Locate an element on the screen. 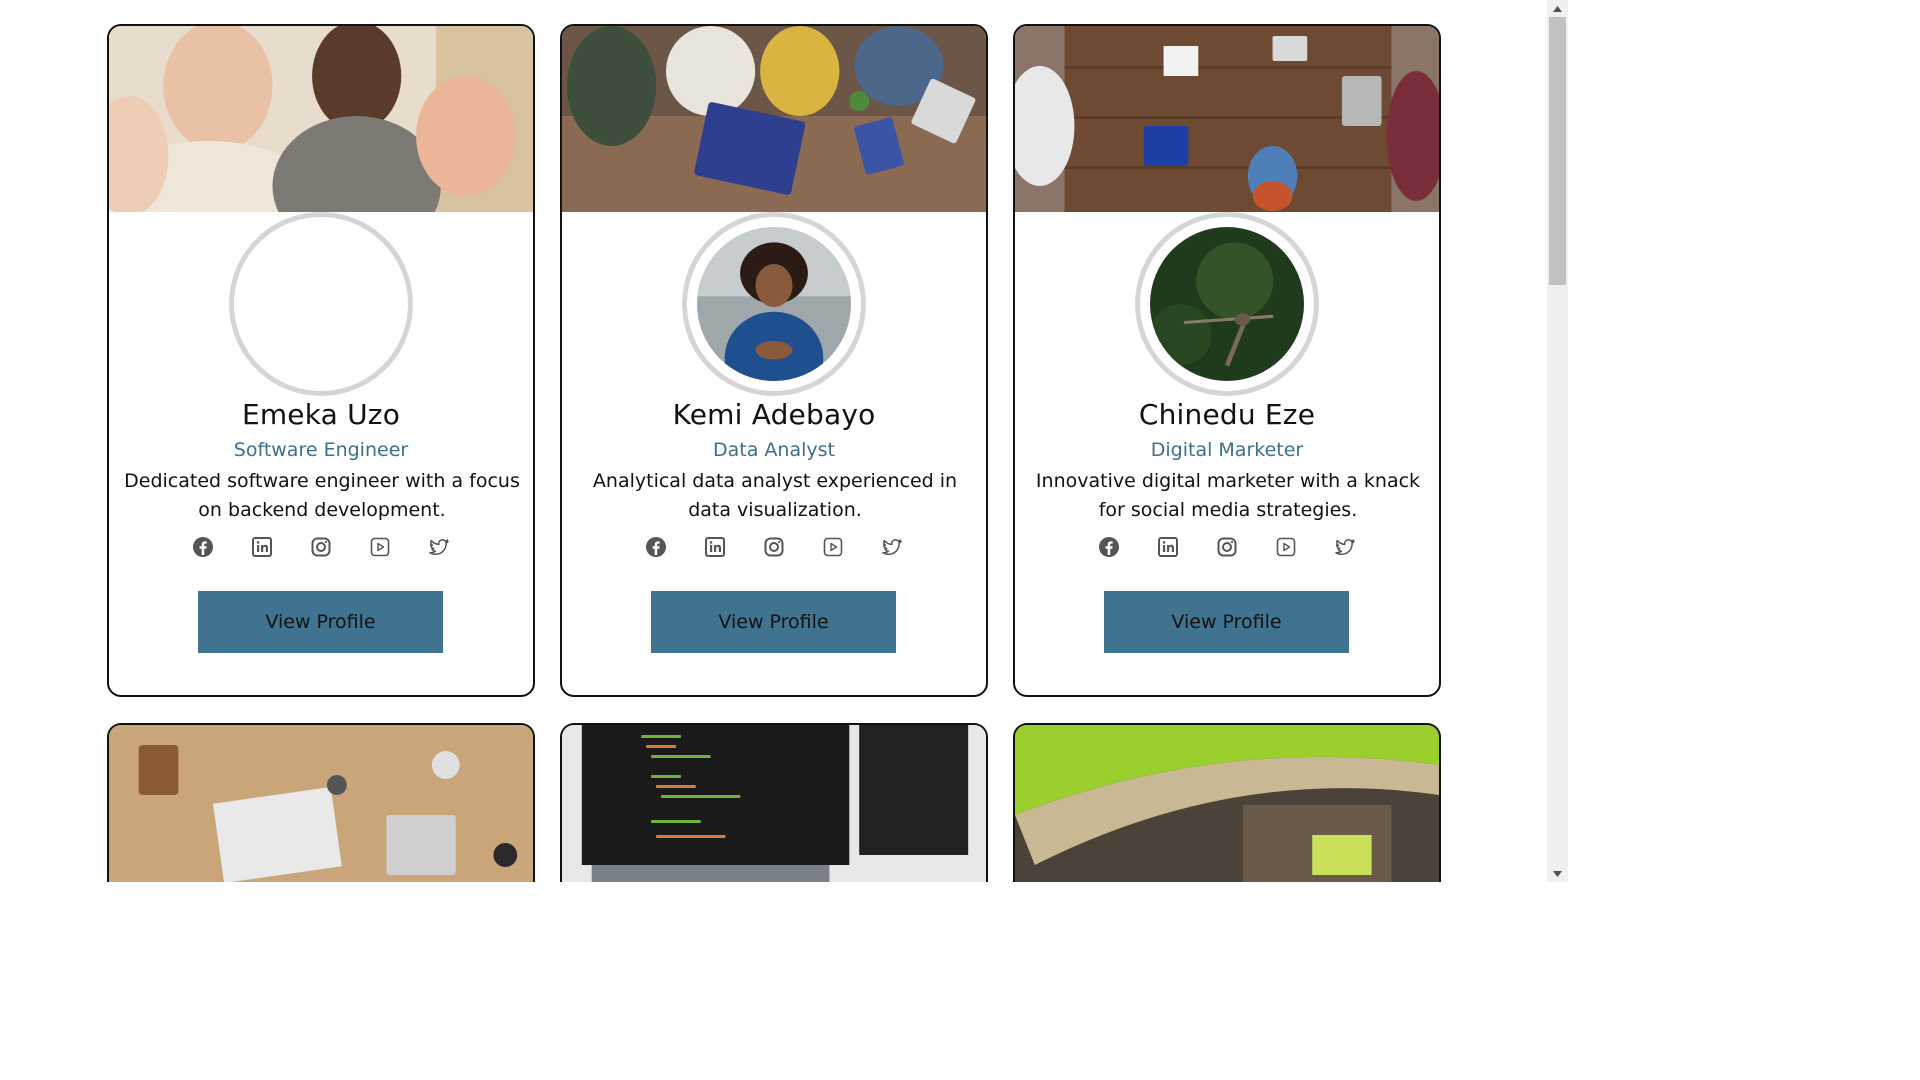  scrollbar-thumb is located at coordinates (1557, 151).